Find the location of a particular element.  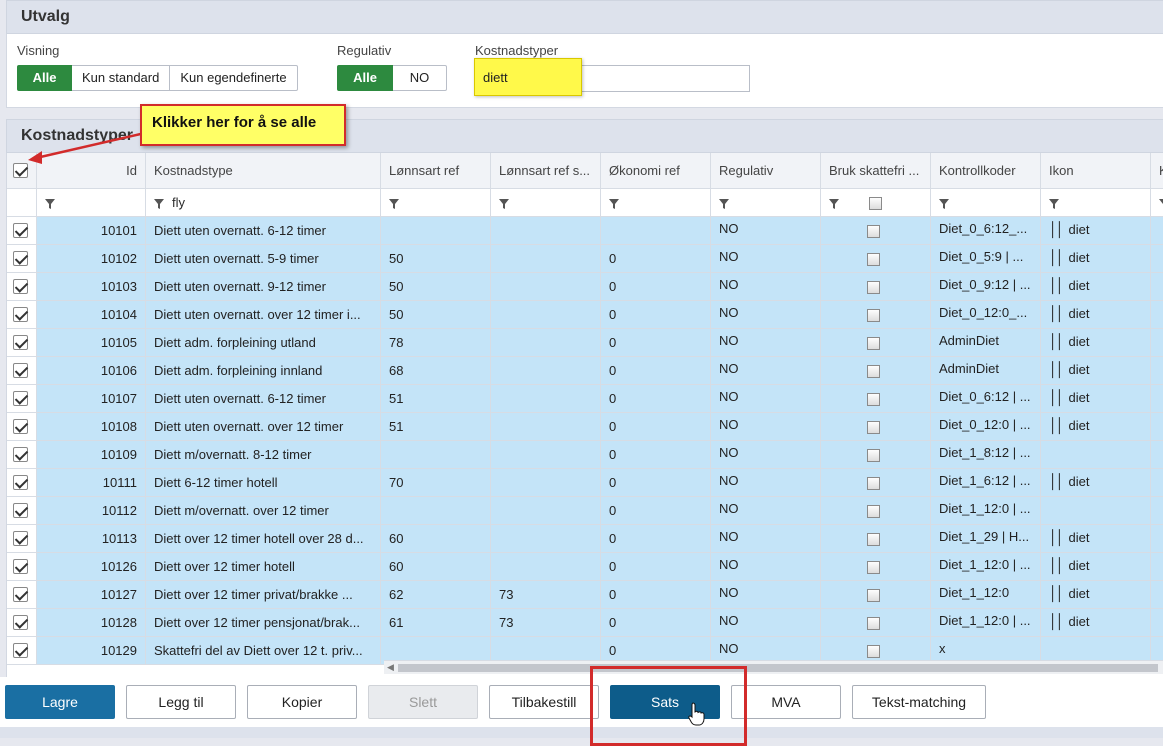

hand-cursor-icon is located at coordinates (696, 714).